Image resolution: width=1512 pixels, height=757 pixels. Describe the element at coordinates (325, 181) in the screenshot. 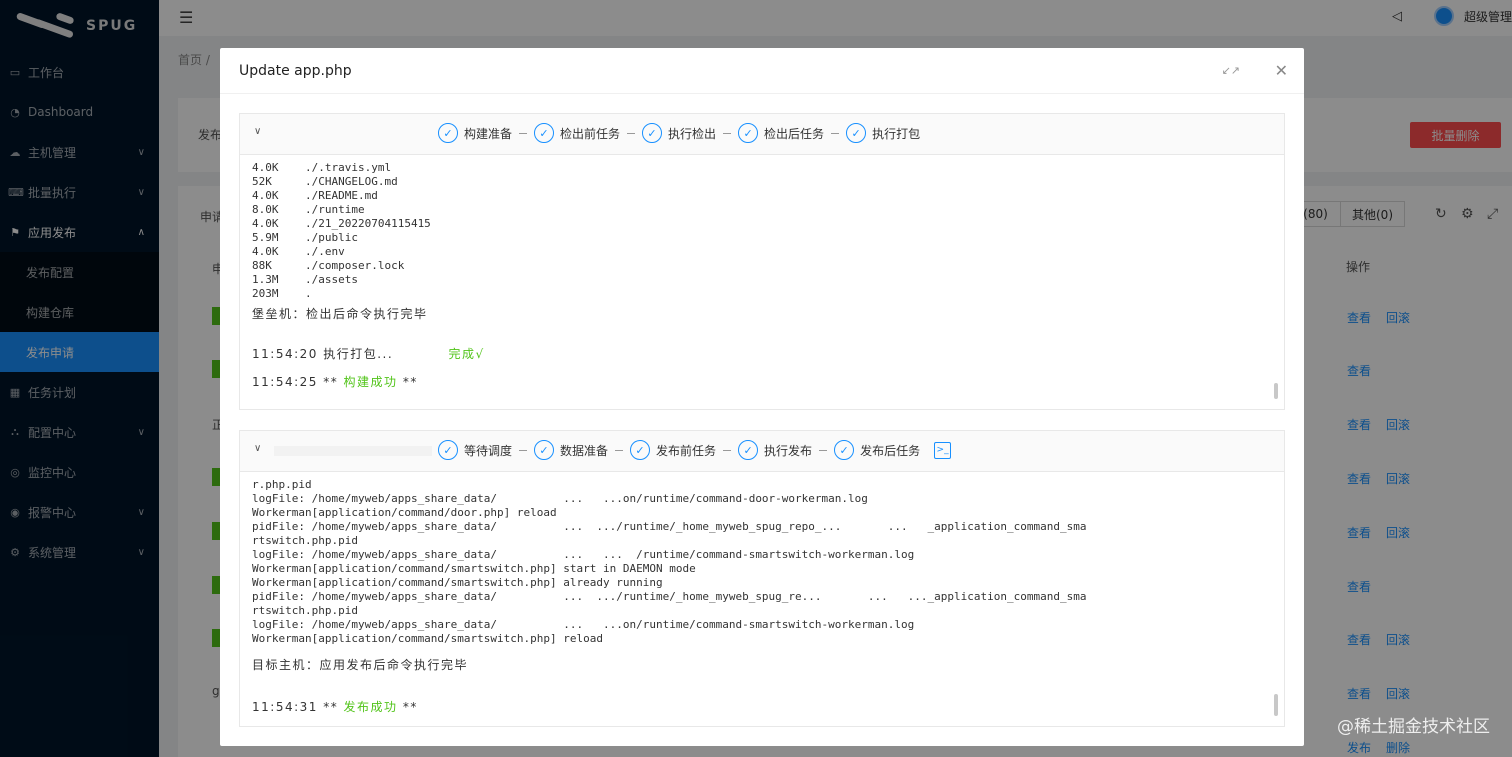

I see `log-line: 52K ./CHANGELOG.md` at that location.